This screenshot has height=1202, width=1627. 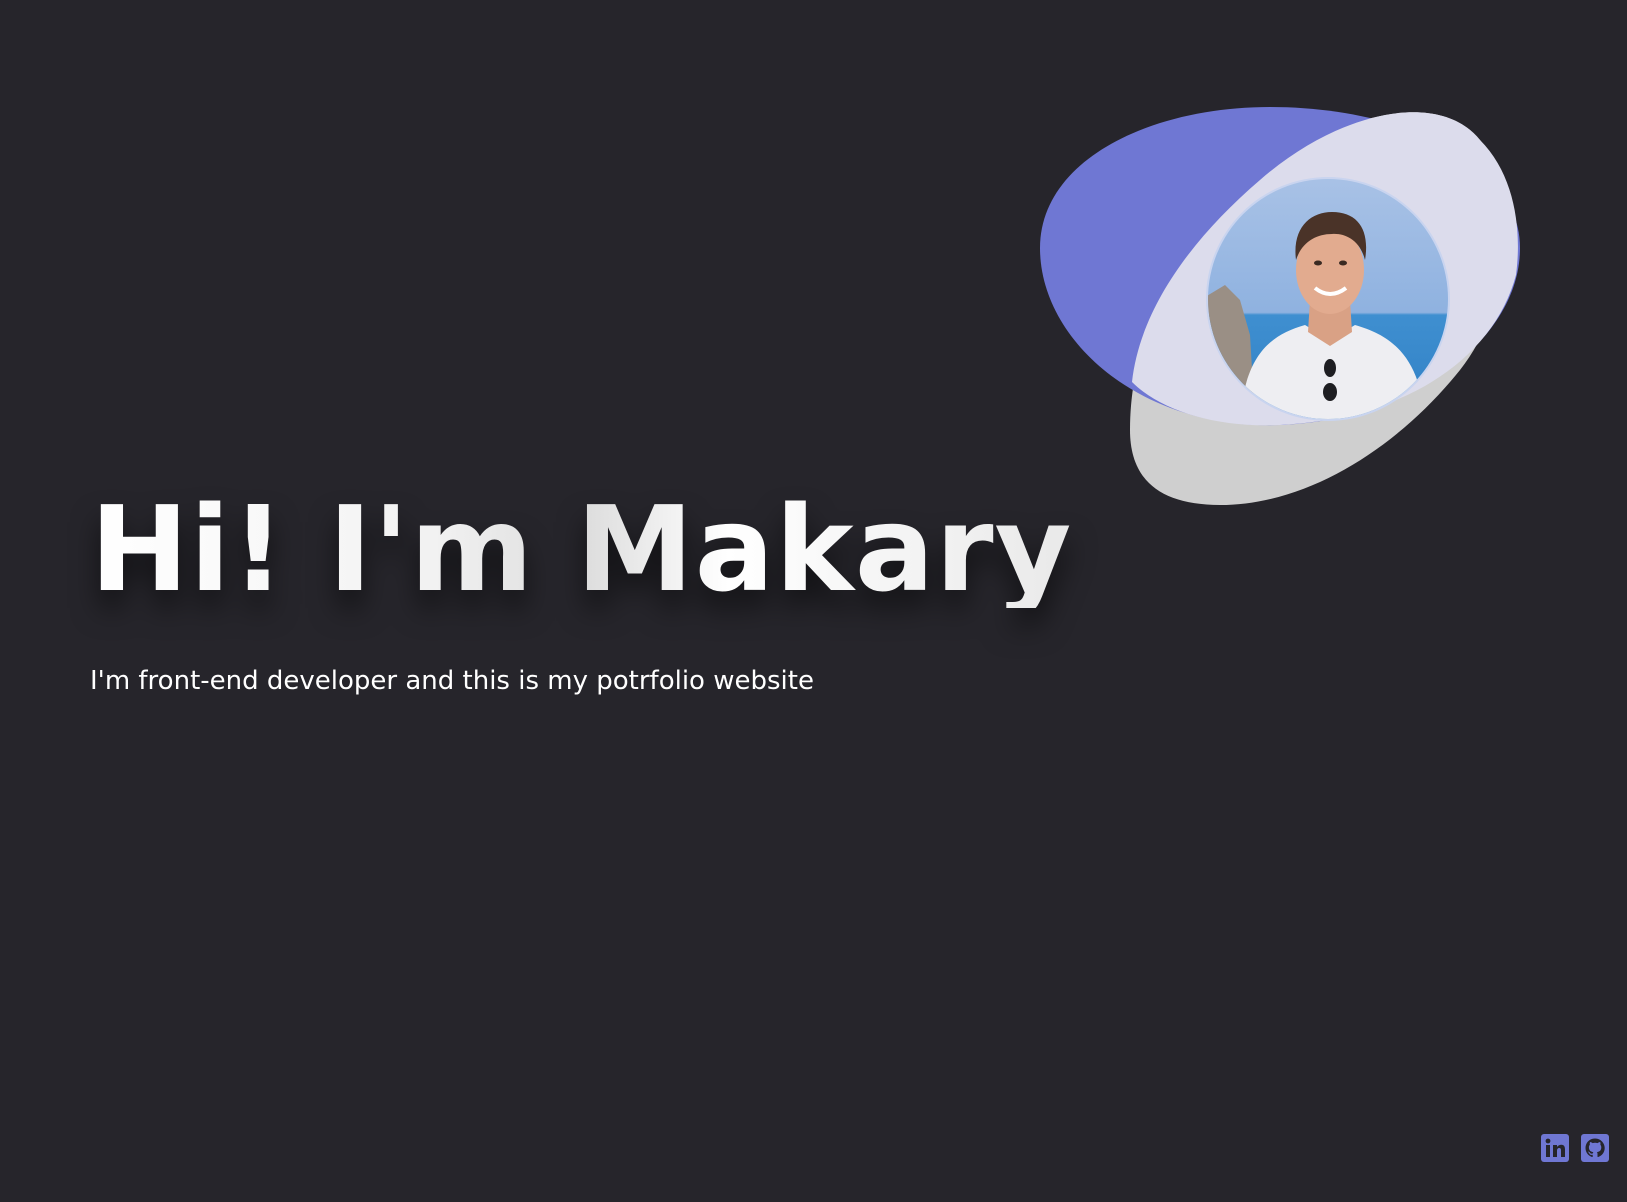 I want to click on profile-blob-graphic, so click(x=1280, y=306).